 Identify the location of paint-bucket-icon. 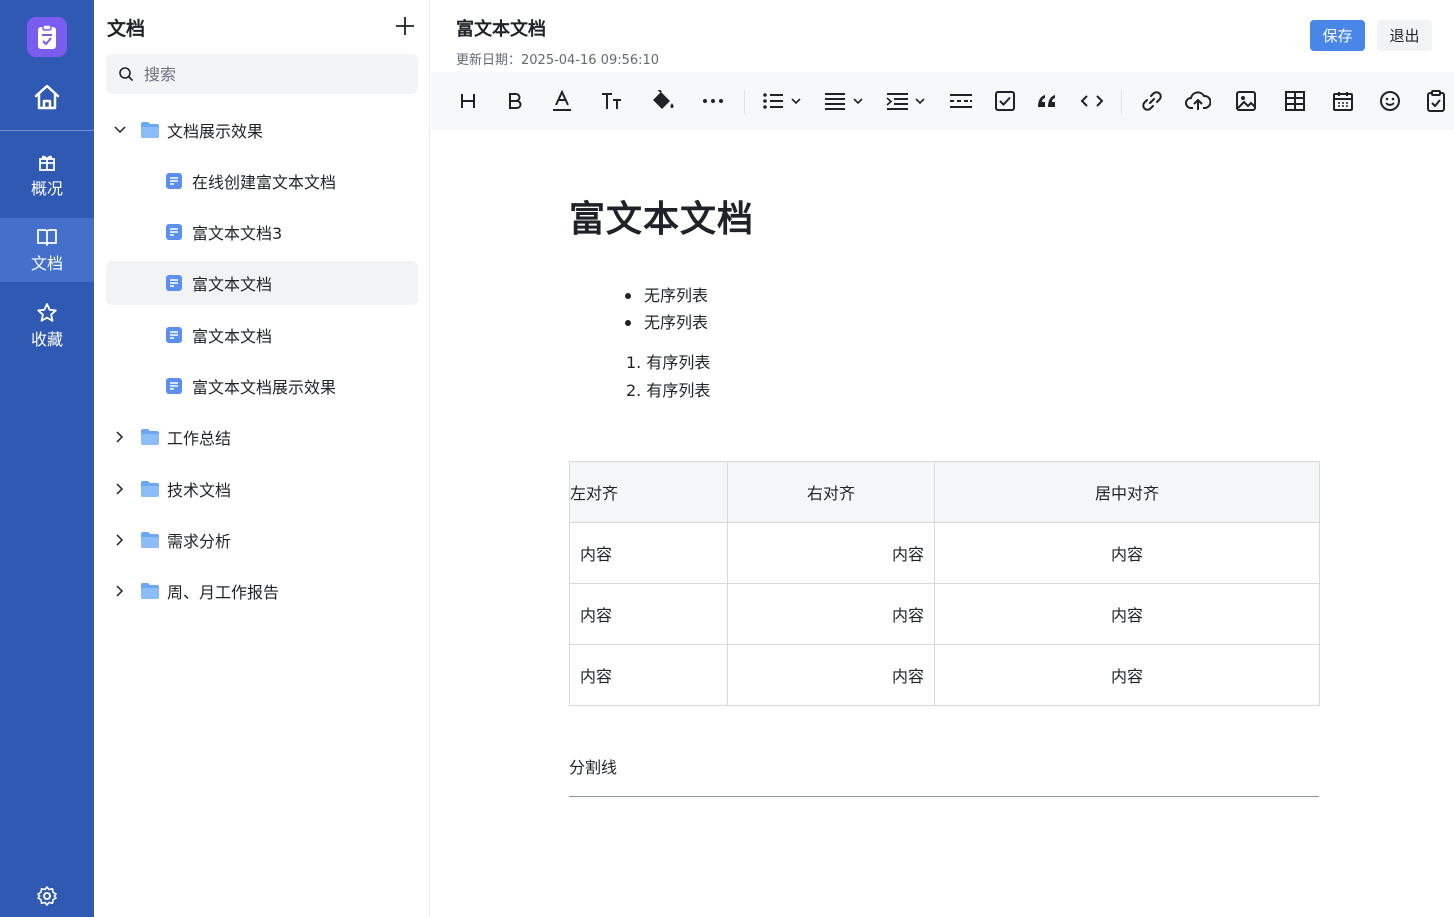
(662, 101).